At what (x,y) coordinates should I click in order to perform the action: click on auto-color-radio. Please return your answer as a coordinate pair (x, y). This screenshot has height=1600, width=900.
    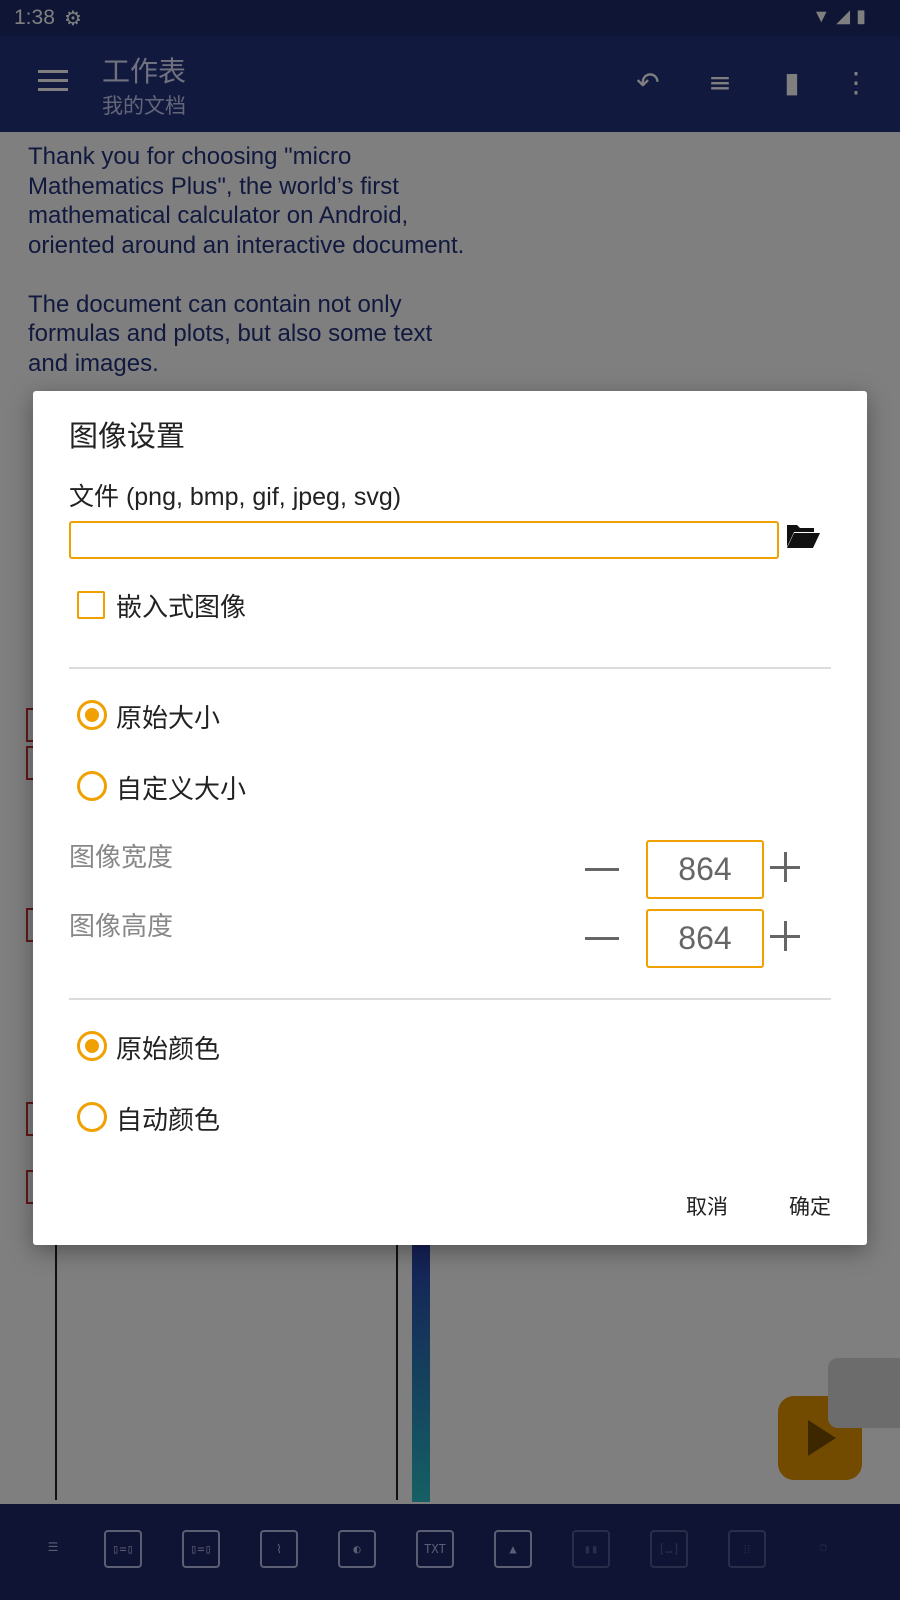
    Looking at the image, I should click on (92, 1117).